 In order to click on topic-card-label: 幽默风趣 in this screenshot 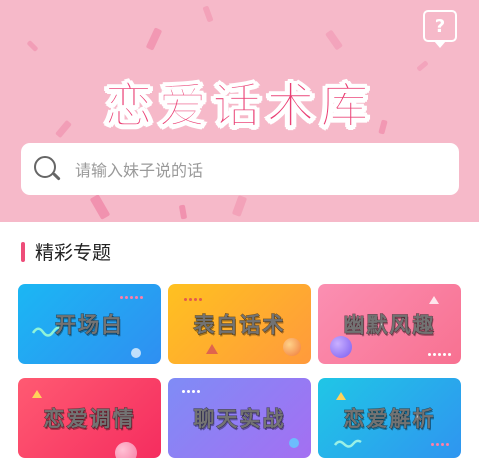, I will do `click(389, 325)`.